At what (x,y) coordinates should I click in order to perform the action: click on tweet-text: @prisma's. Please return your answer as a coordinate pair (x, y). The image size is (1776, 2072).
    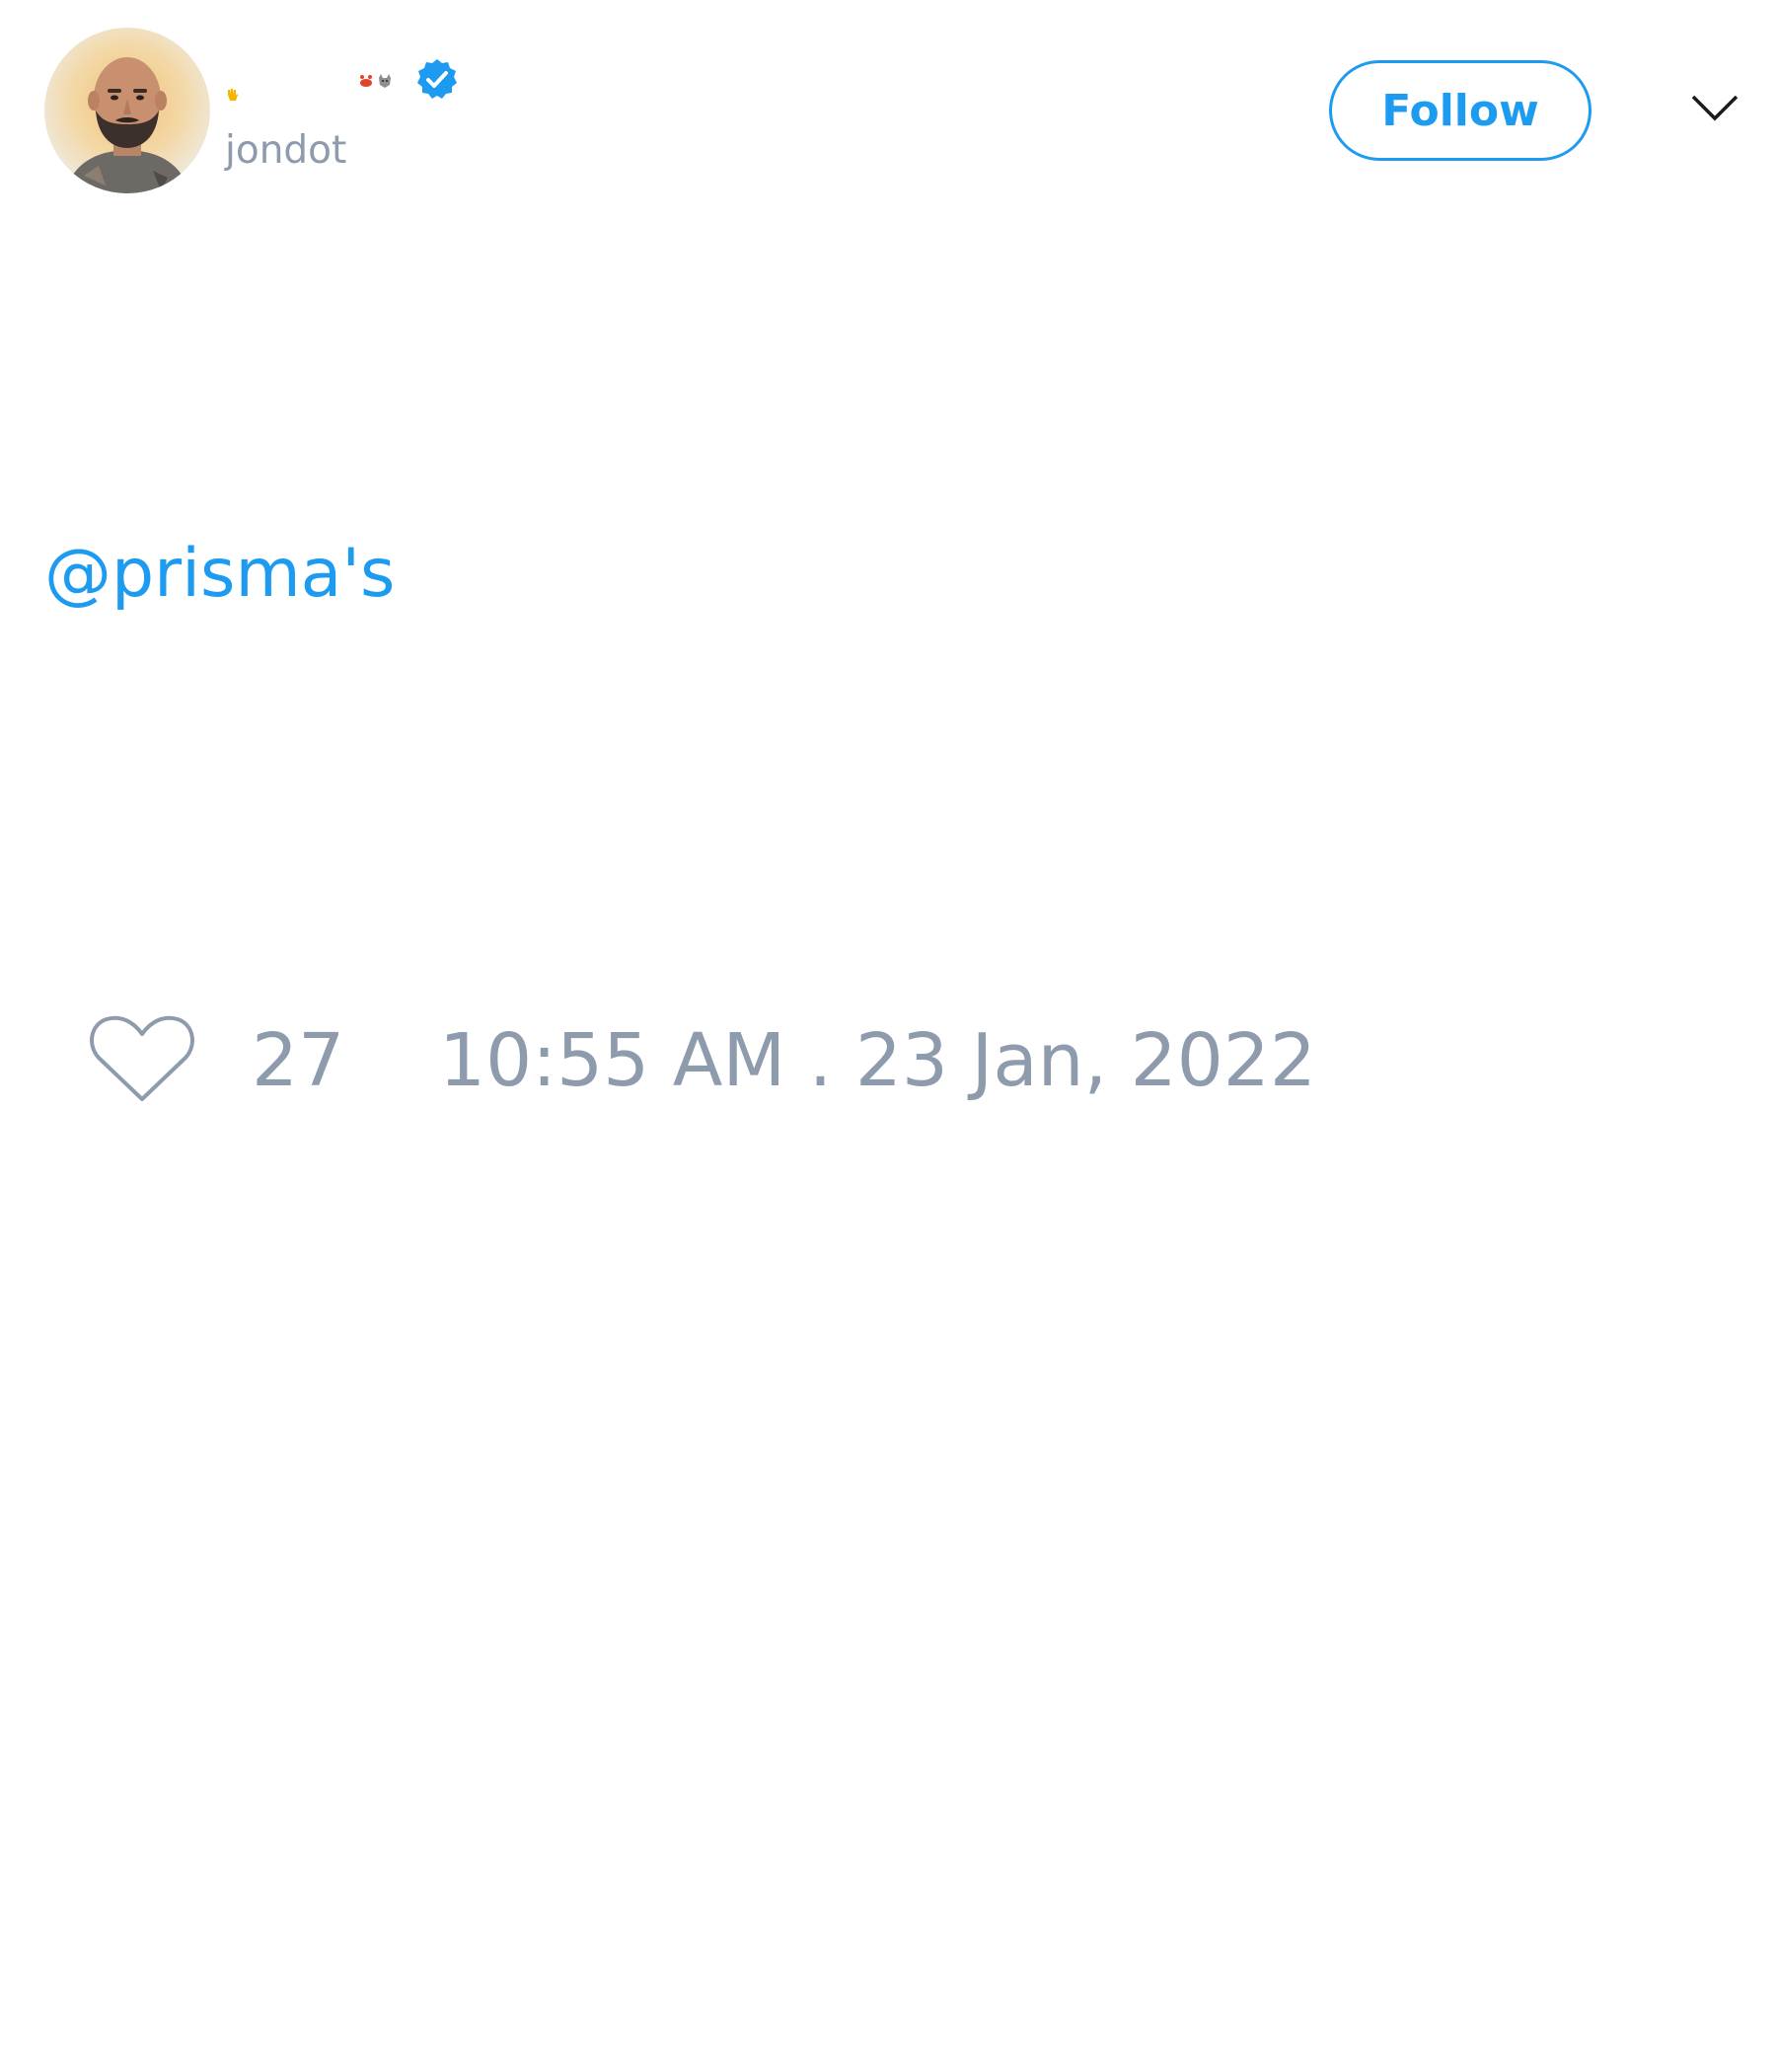
    Looking at the image, I should click on (219, 574).